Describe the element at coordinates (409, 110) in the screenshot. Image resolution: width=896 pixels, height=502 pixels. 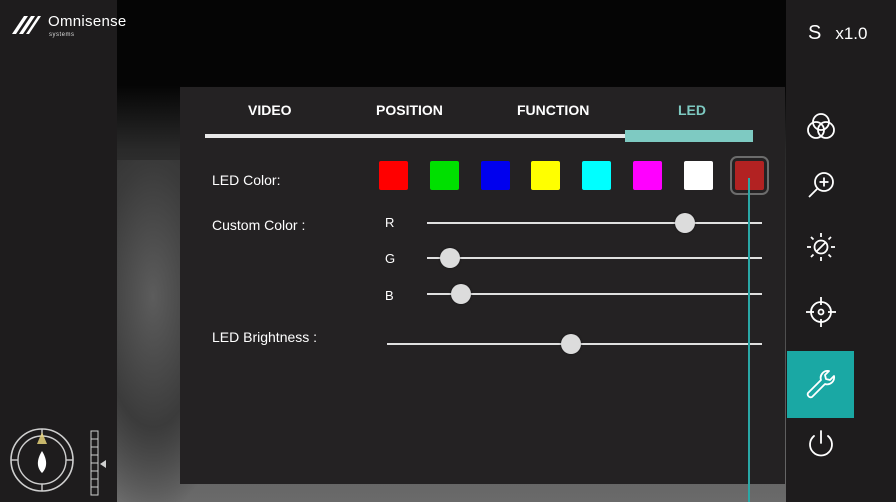
I see `tab-position: POSITION` at that location.